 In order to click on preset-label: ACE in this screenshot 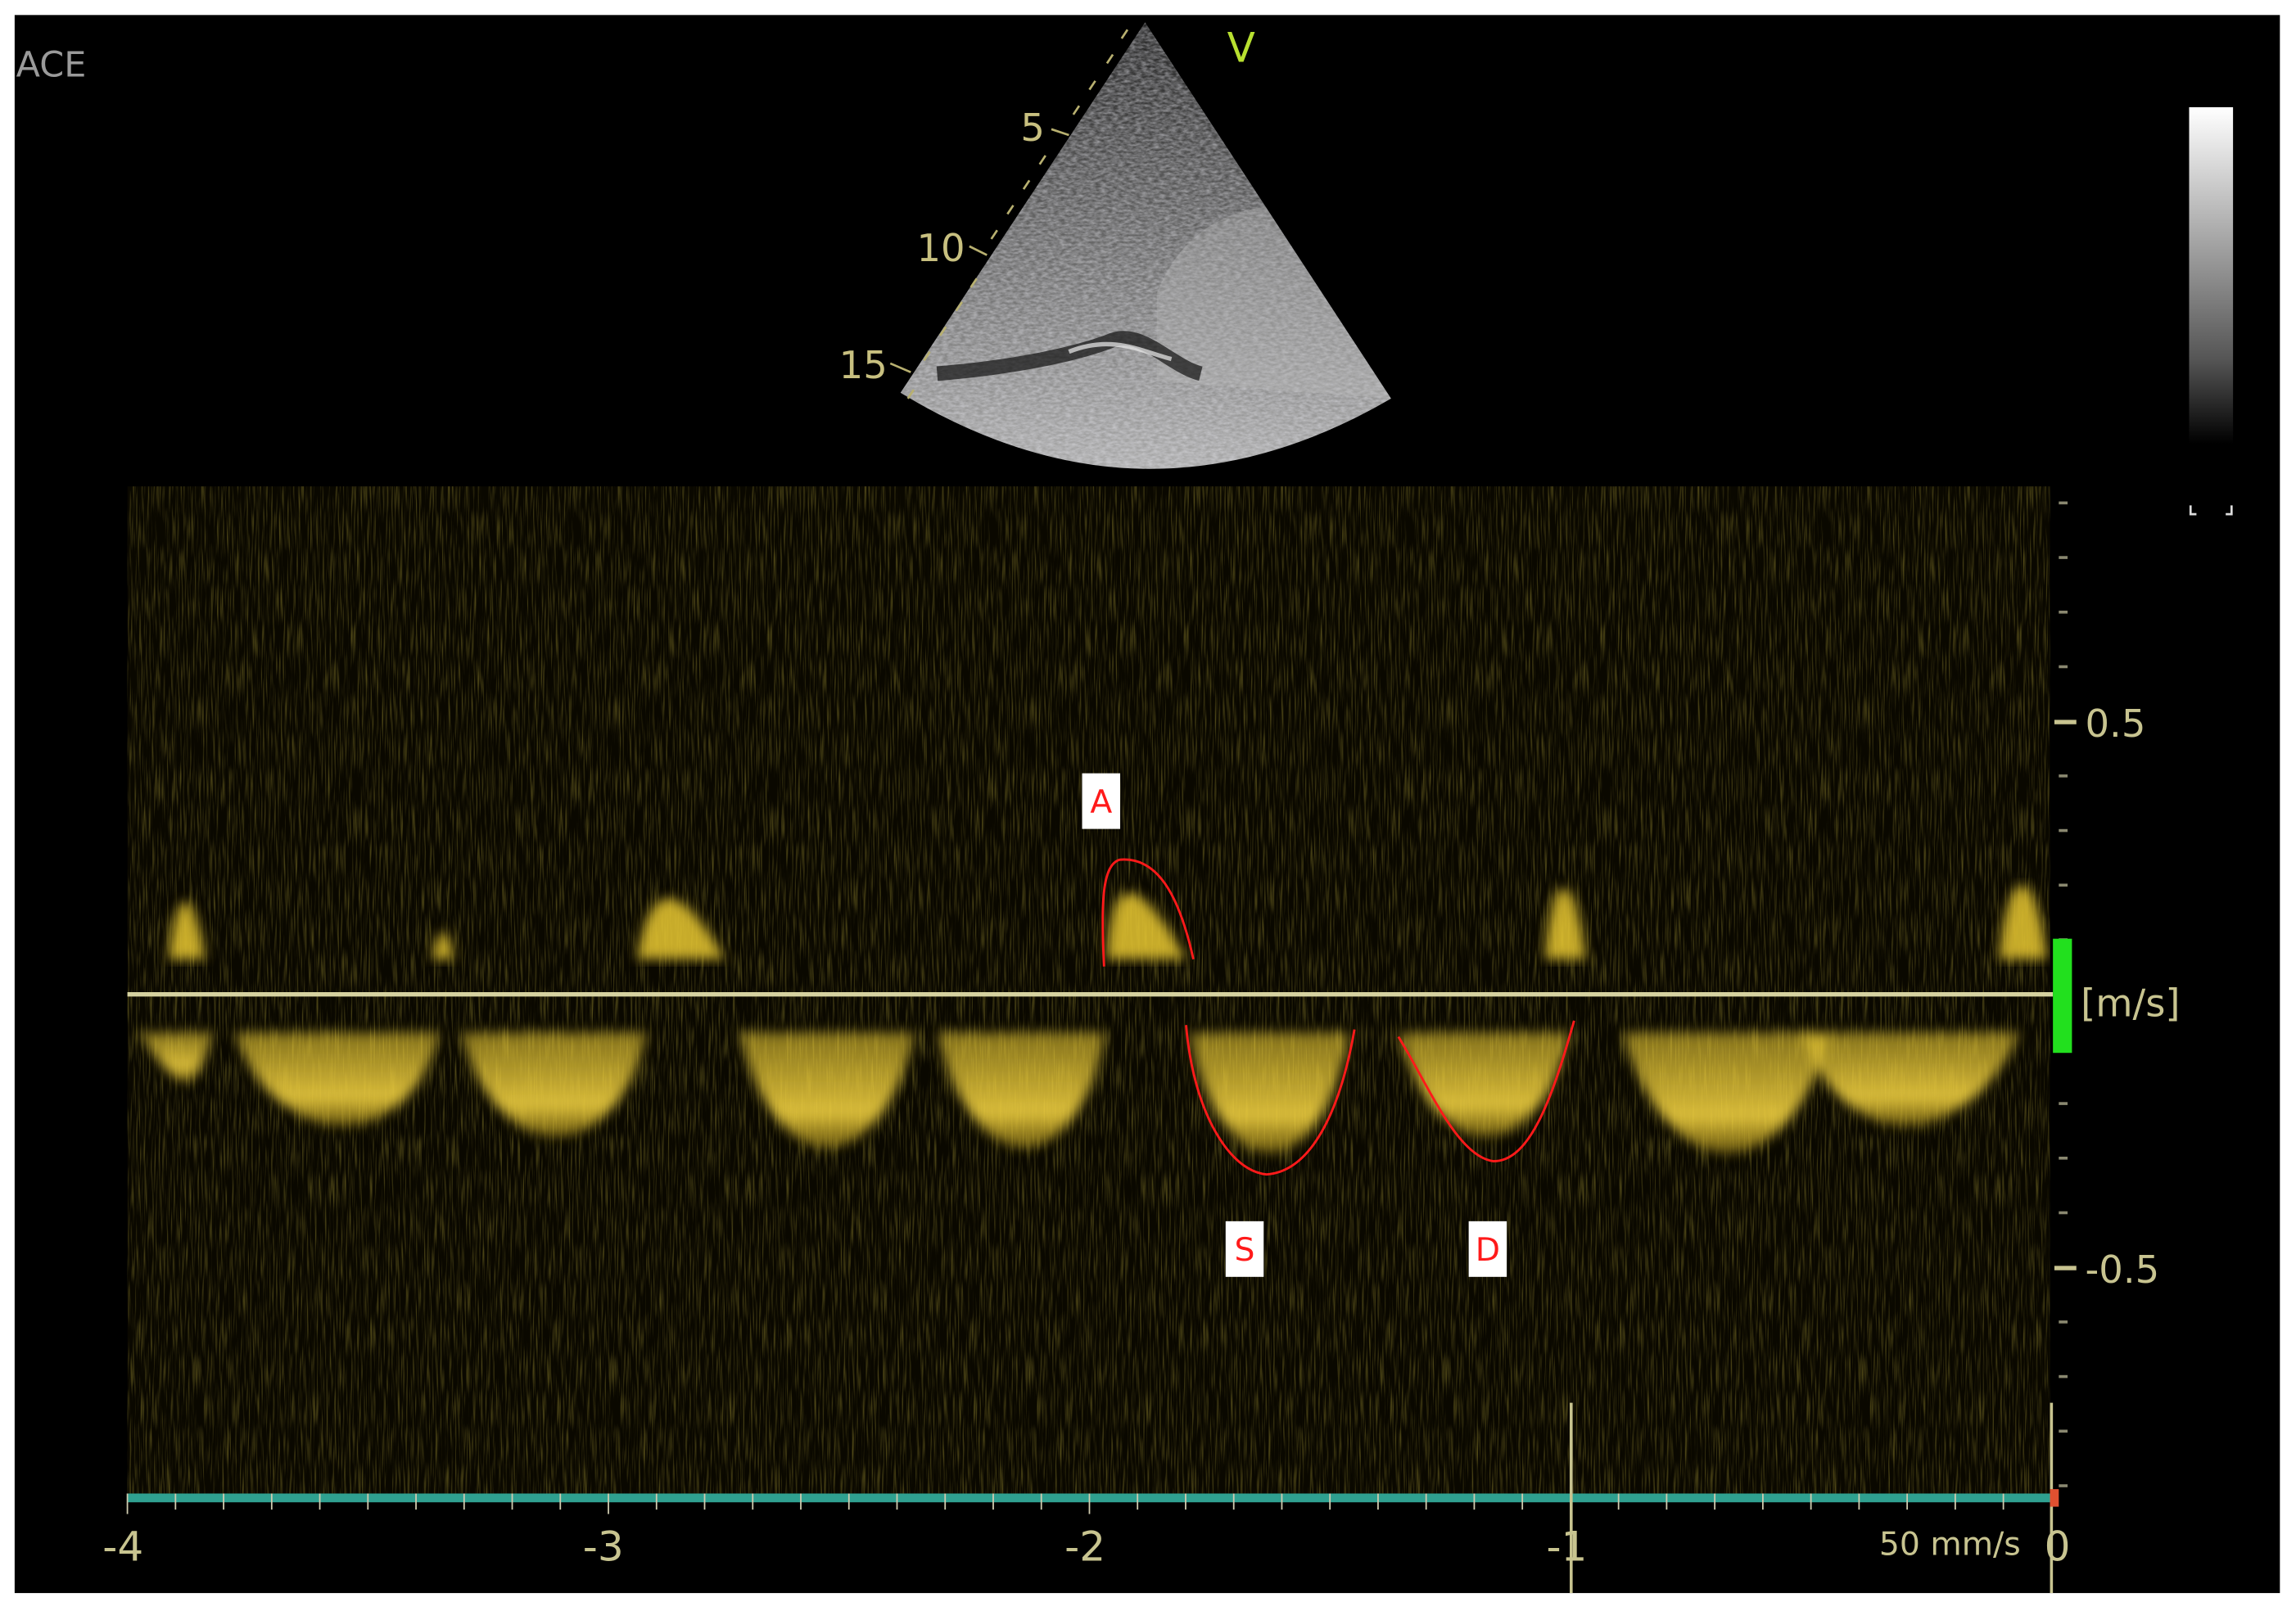, I will do `click(51, 64)`.